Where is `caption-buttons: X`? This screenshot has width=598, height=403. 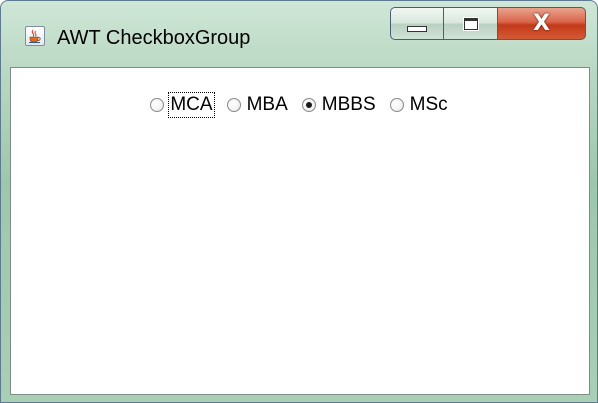
caption-buttons: X is located at coordinates (488, 23).